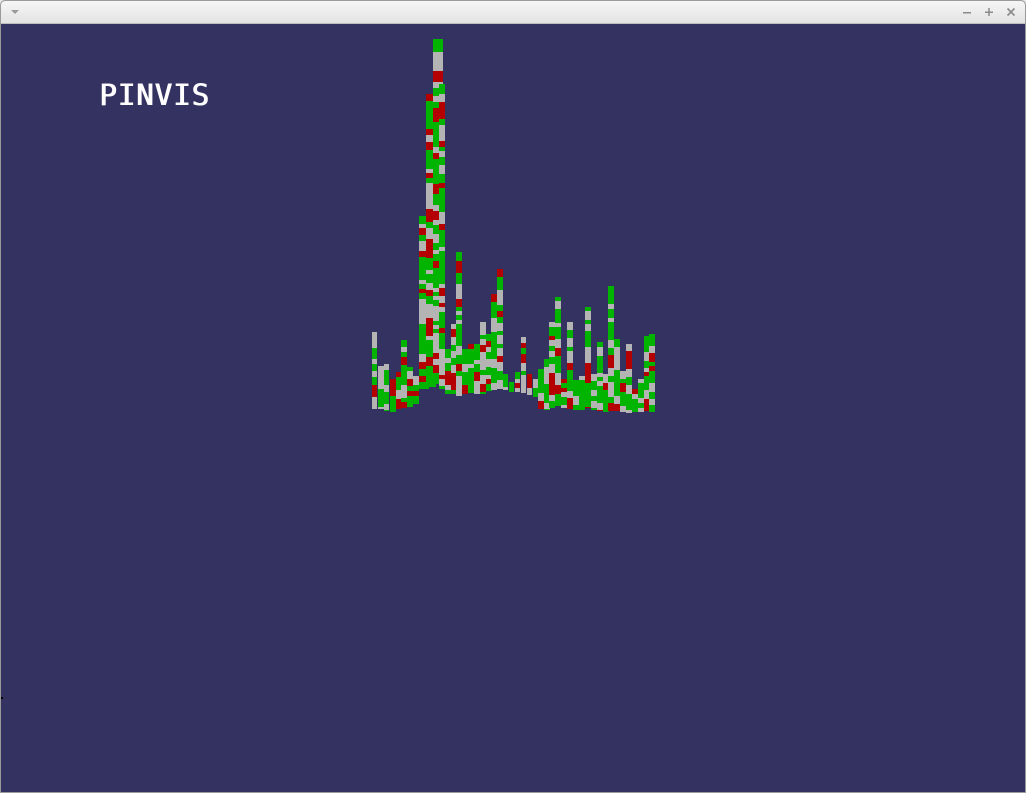 This screenshot has width=1026, height=793. What do you see at coordinates (154, 95) in the screenshot?
I see `app-title: PINVIS` at bounding box center [154, 95].